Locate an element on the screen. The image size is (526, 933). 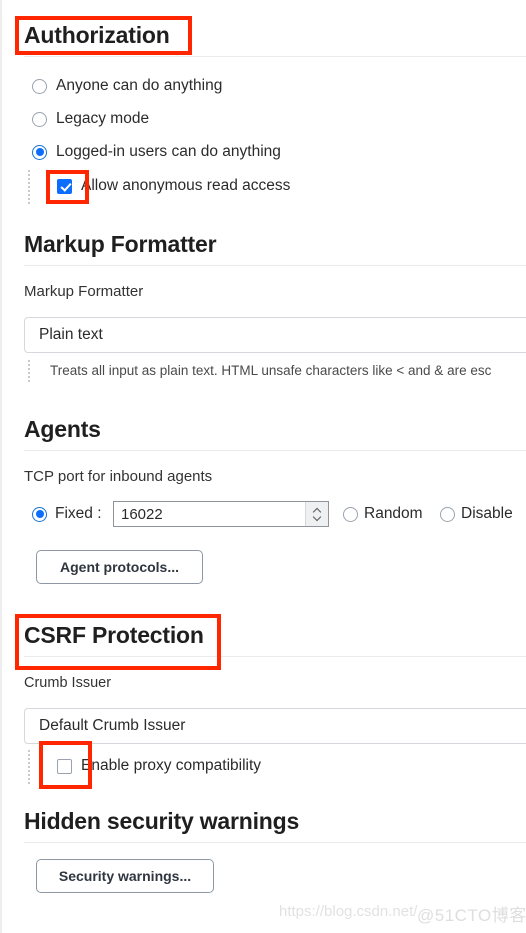
radio-label: Legacy mode is located at coordinates (103, 118).